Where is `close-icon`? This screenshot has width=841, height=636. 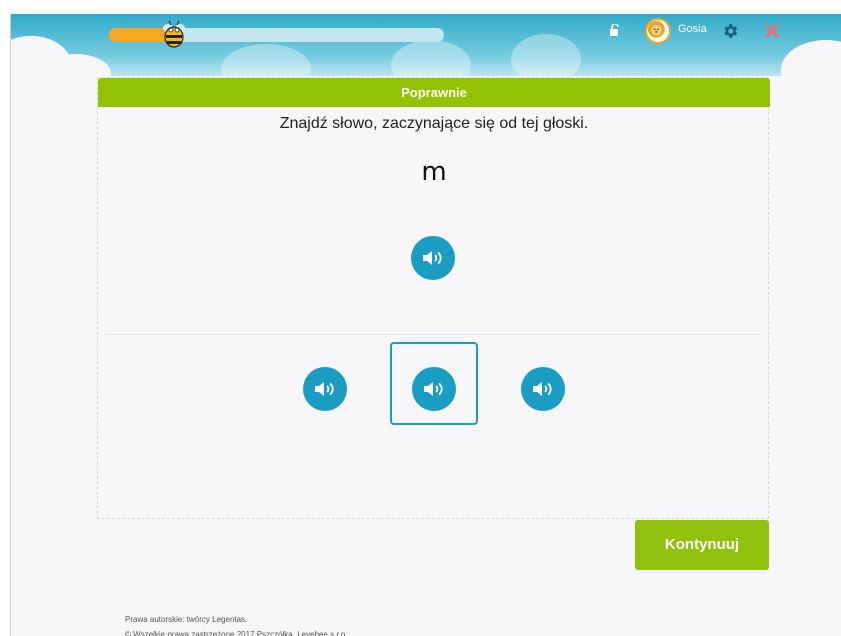
close-icon is located at coordinates (772, 31).